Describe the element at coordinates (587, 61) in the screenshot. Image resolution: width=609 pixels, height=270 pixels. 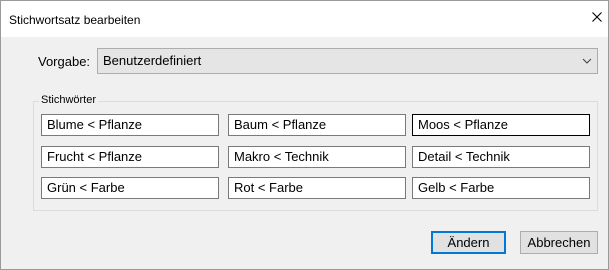
I see `chevron-down-icon` at that location.